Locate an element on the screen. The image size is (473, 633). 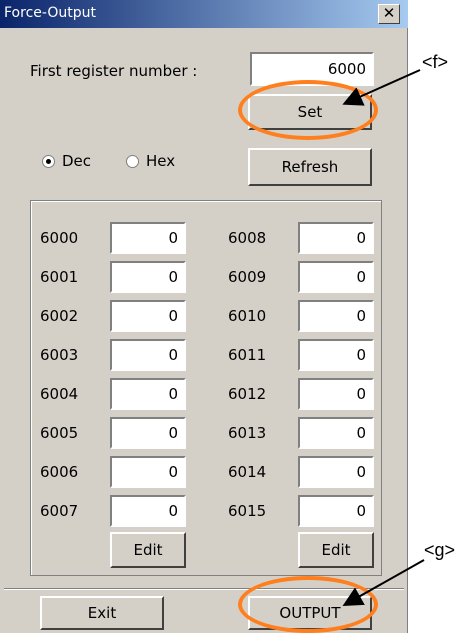
callout-f: <f> is located at coordinates (435, 62).